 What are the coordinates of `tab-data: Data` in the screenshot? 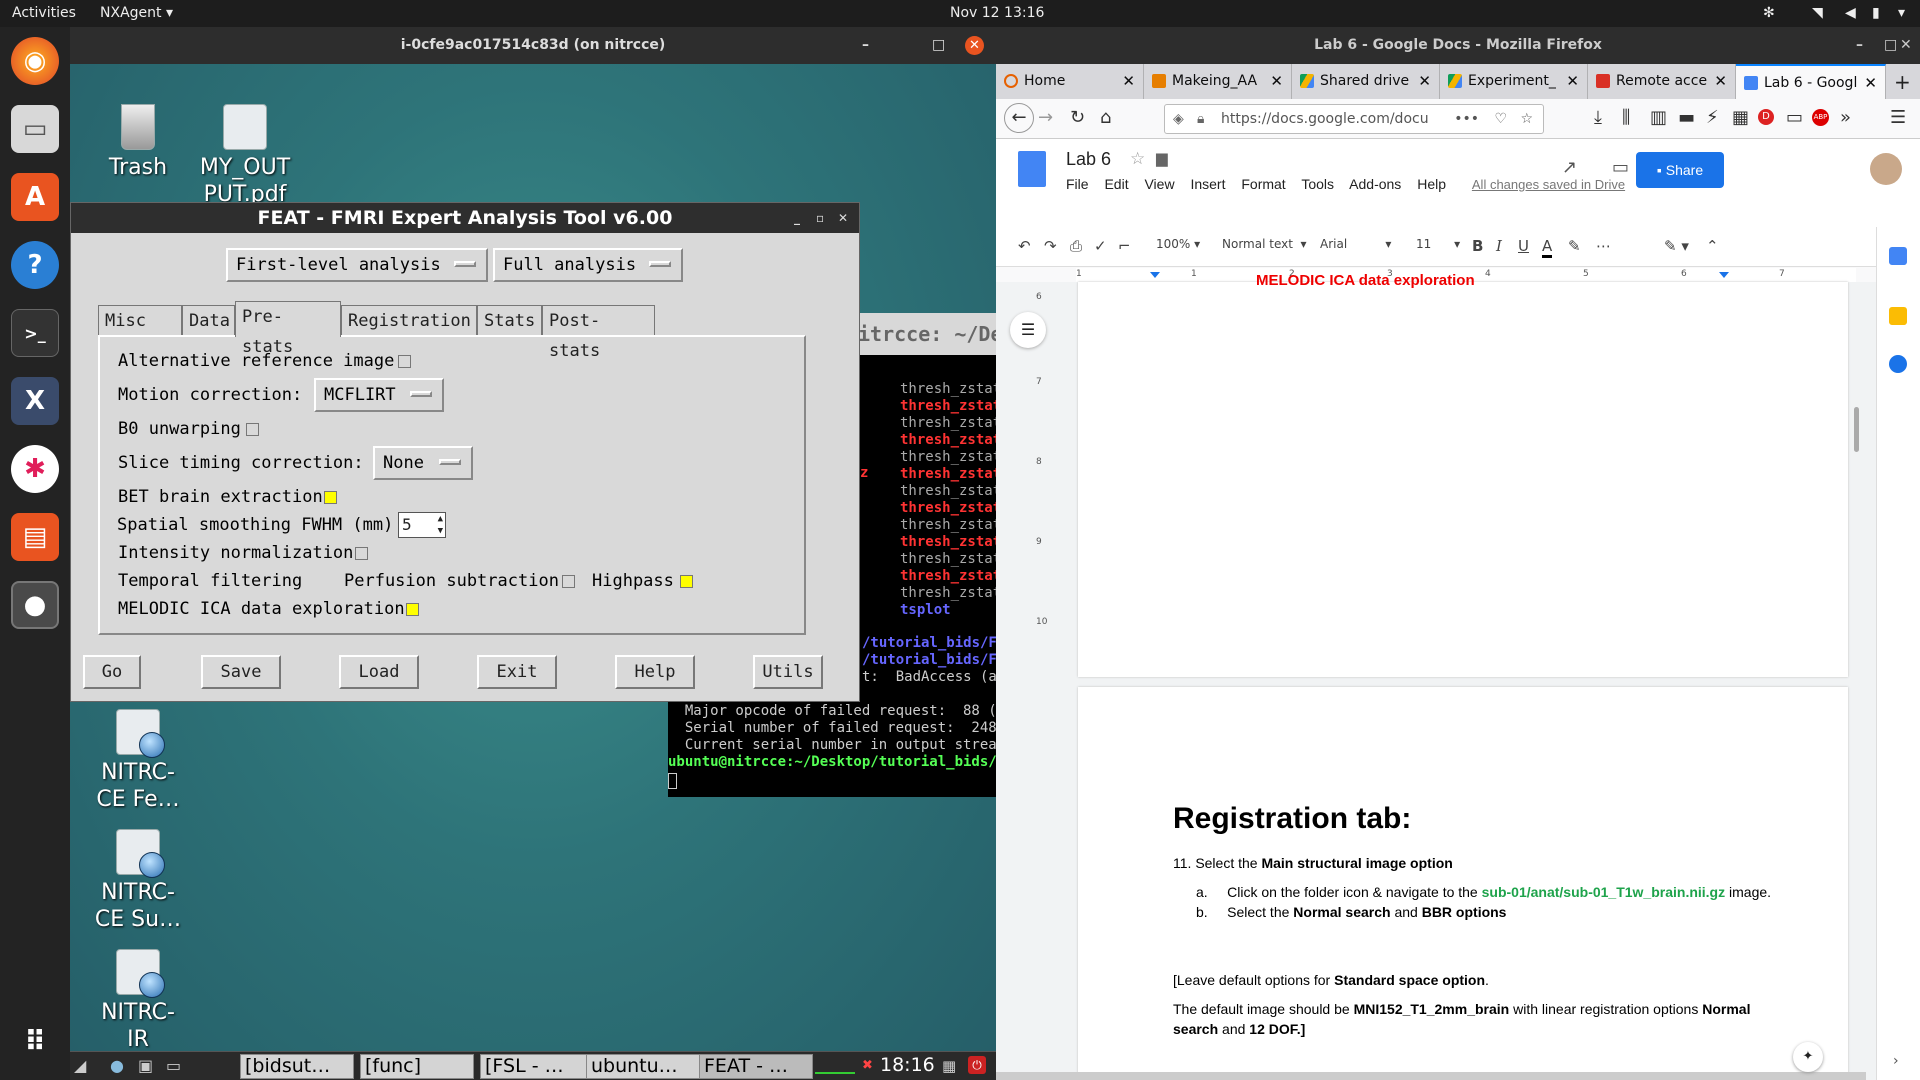 It's located at (208, 320).